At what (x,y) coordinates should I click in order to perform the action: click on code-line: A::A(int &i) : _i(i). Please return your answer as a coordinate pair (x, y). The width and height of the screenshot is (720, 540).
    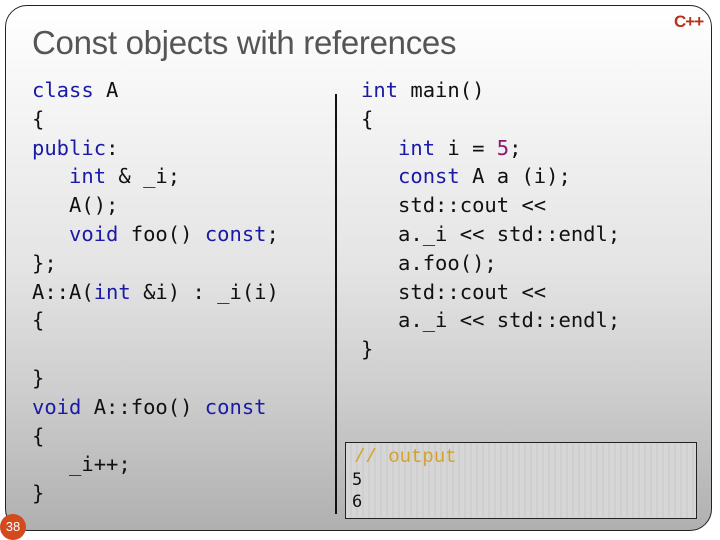
    Looking at the image, I should click on (155, 292).